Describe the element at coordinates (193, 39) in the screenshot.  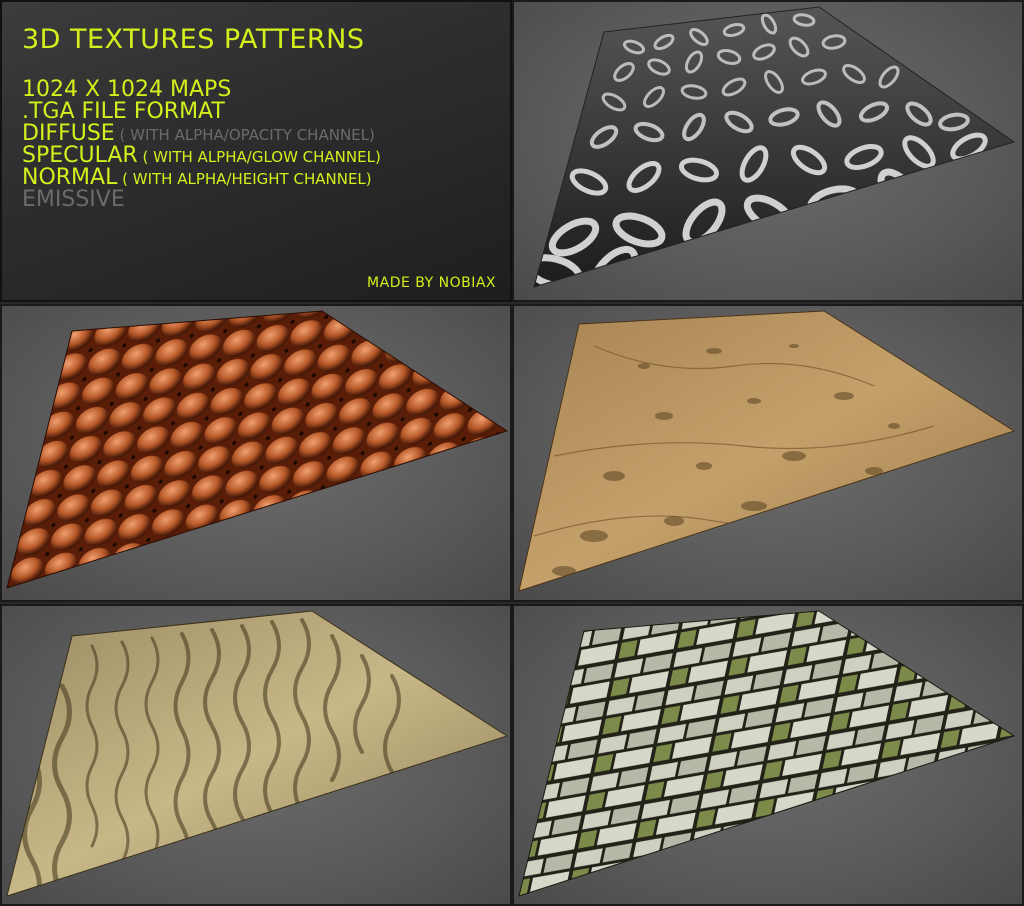
I see `page-title: 3D TEXTURES PATTERNS` at that location.